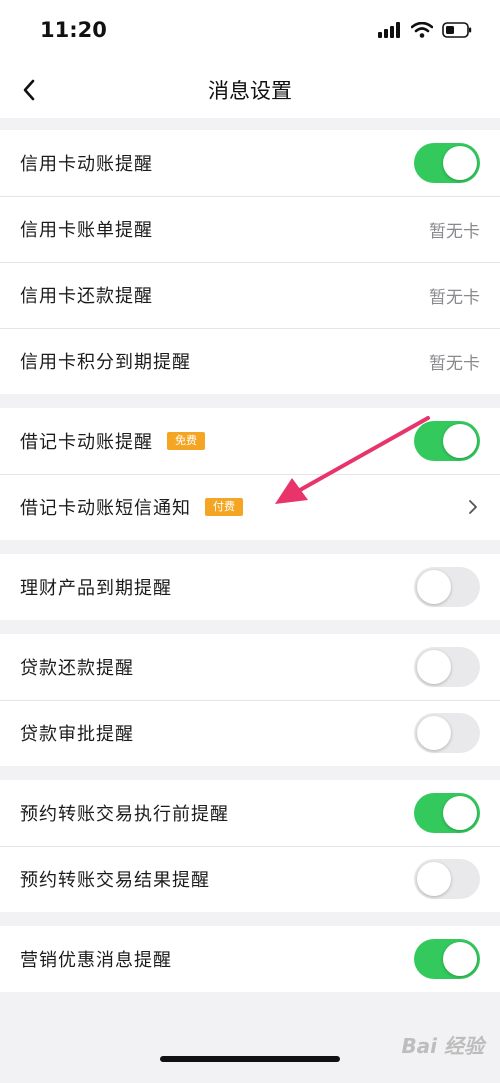 Image resolution: width=500 pixels, height=1083 pixels. I want to click on status-time: 11:20, so click(73, 30).